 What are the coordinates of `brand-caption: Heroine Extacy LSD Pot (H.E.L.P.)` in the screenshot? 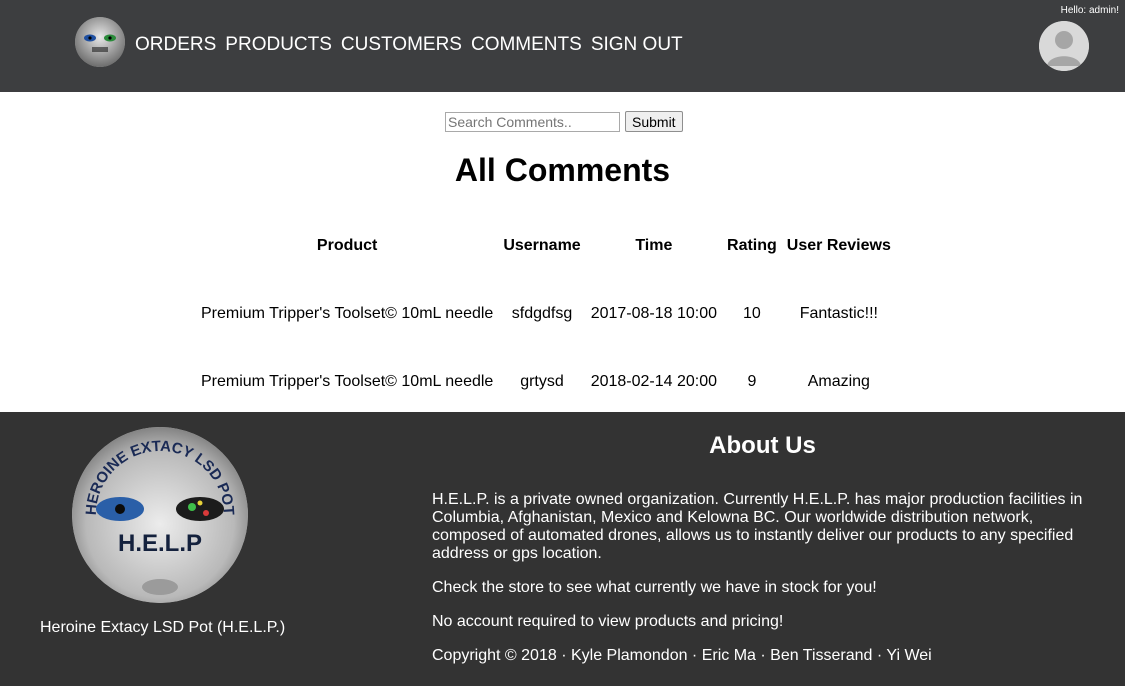 It's located at (163, 627).